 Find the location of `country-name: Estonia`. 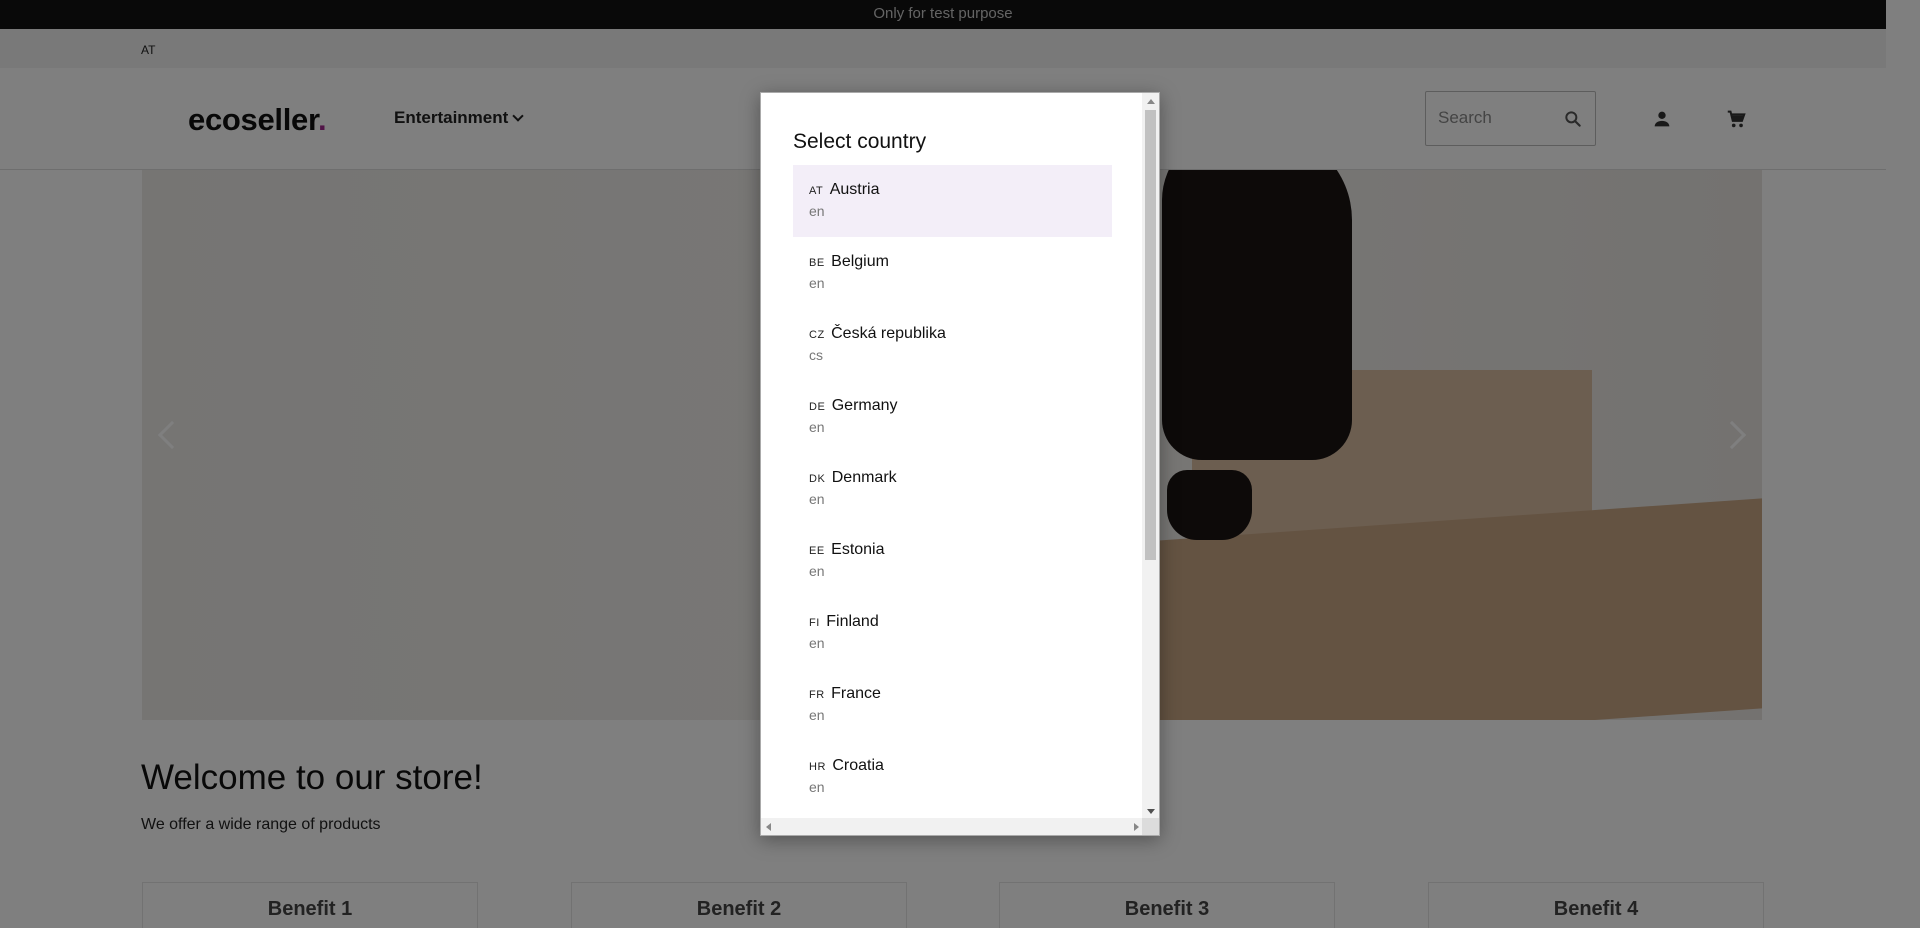

country-name: Estonia is located at coordinates (858, 549).